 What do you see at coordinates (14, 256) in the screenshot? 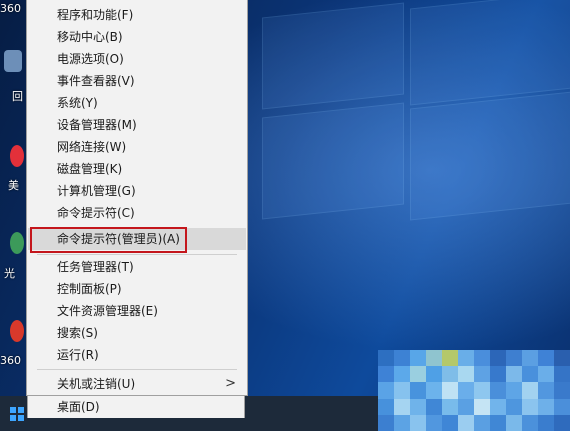
I see `desktop-icon-guangying: 光` at bounding box center [14, 256].